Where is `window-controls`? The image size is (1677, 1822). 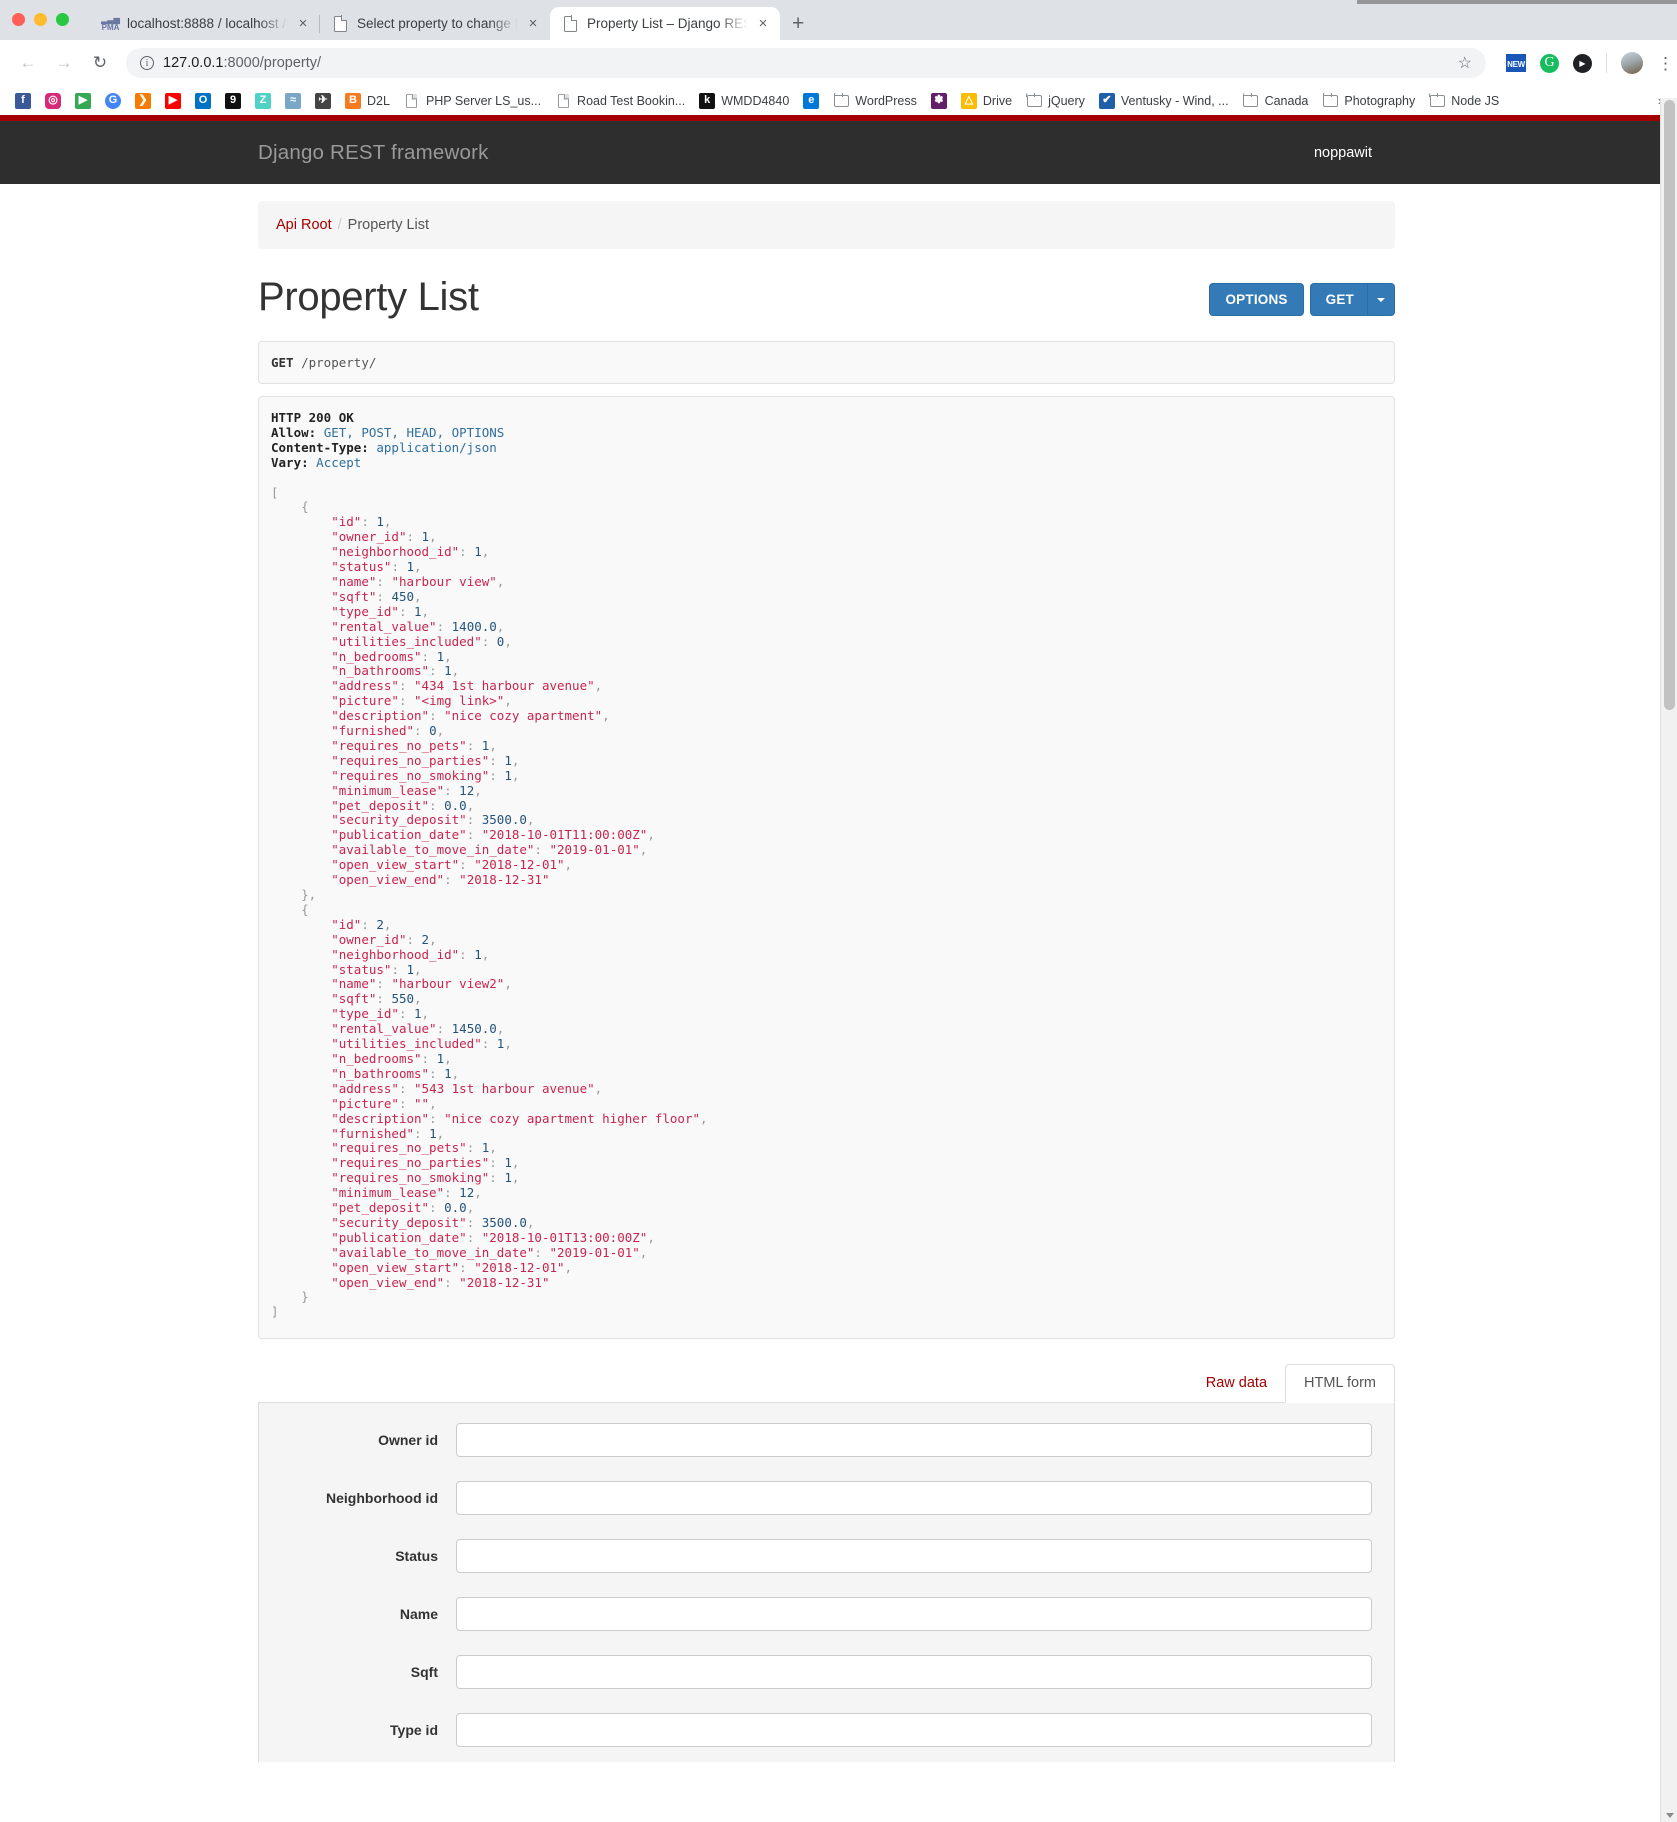 window-controls is located at coordinates (40, 19).